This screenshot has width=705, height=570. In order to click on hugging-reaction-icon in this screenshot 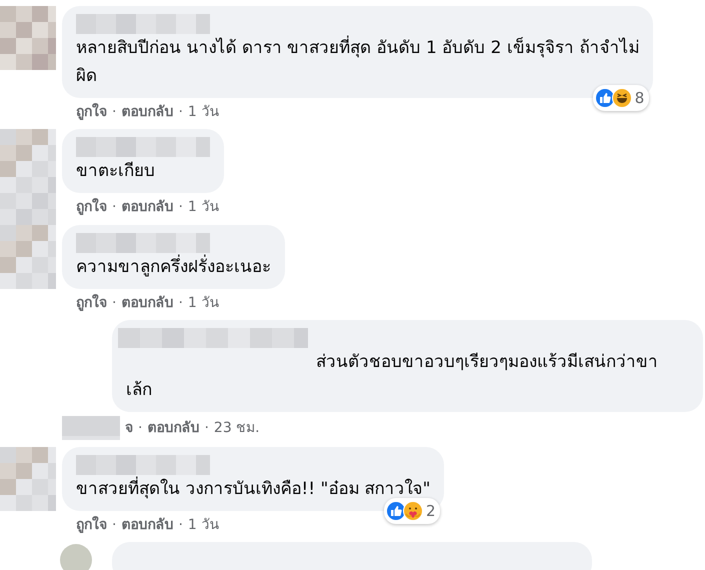, I will do `click(412, 510)`.